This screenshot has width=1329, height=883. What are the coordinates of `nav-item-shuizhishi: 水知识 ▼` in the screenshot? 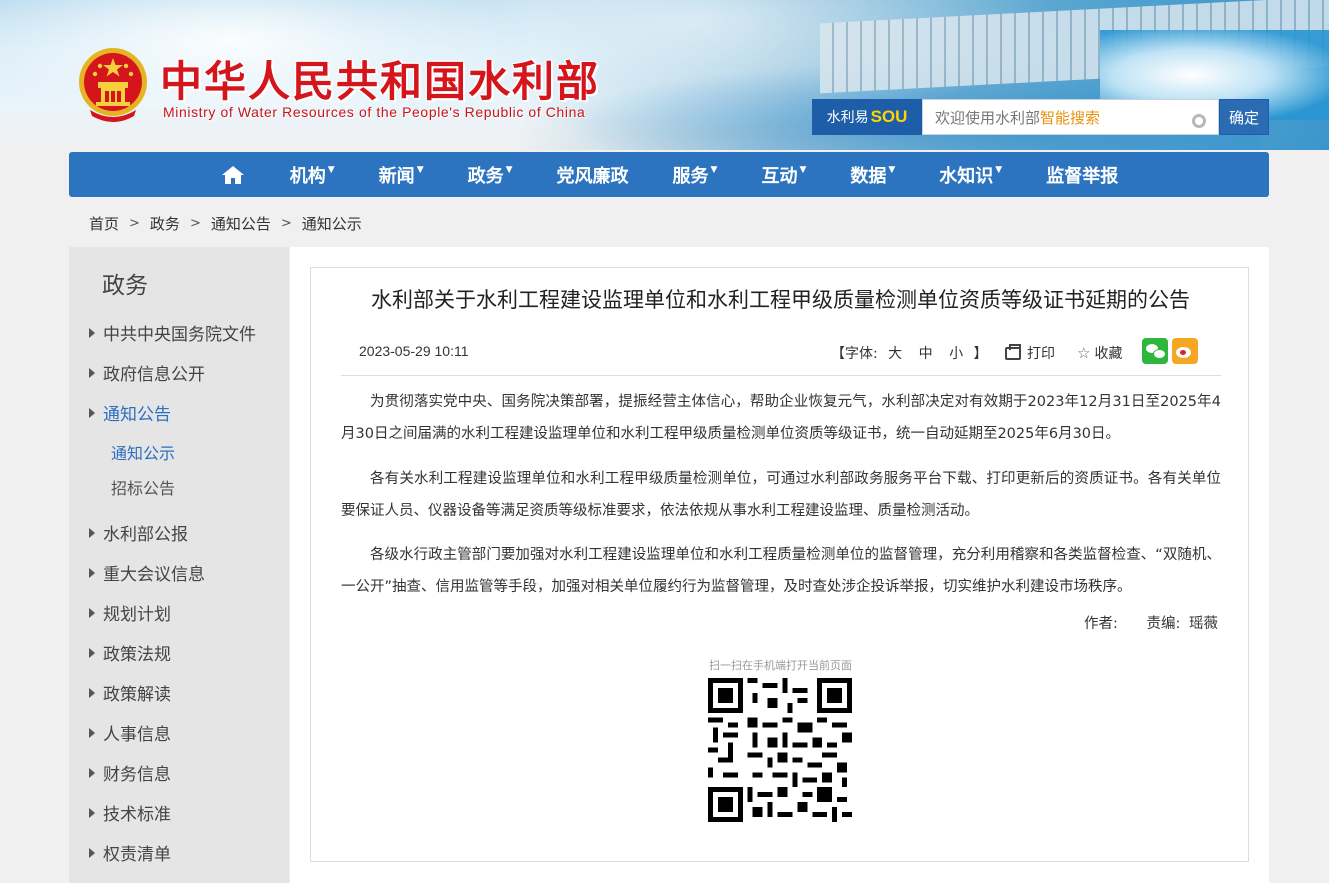 It's located at (970, 174).